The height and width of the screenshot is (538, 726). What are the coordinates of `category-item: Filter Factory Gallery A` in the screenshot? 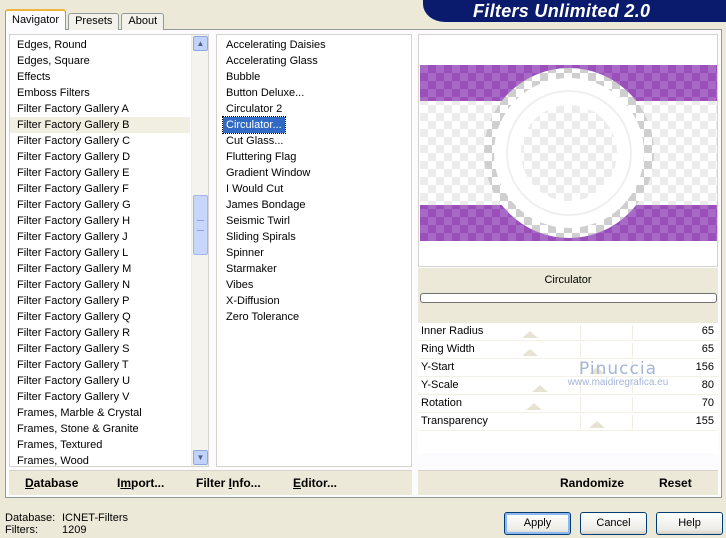 It's located at (100, 109).